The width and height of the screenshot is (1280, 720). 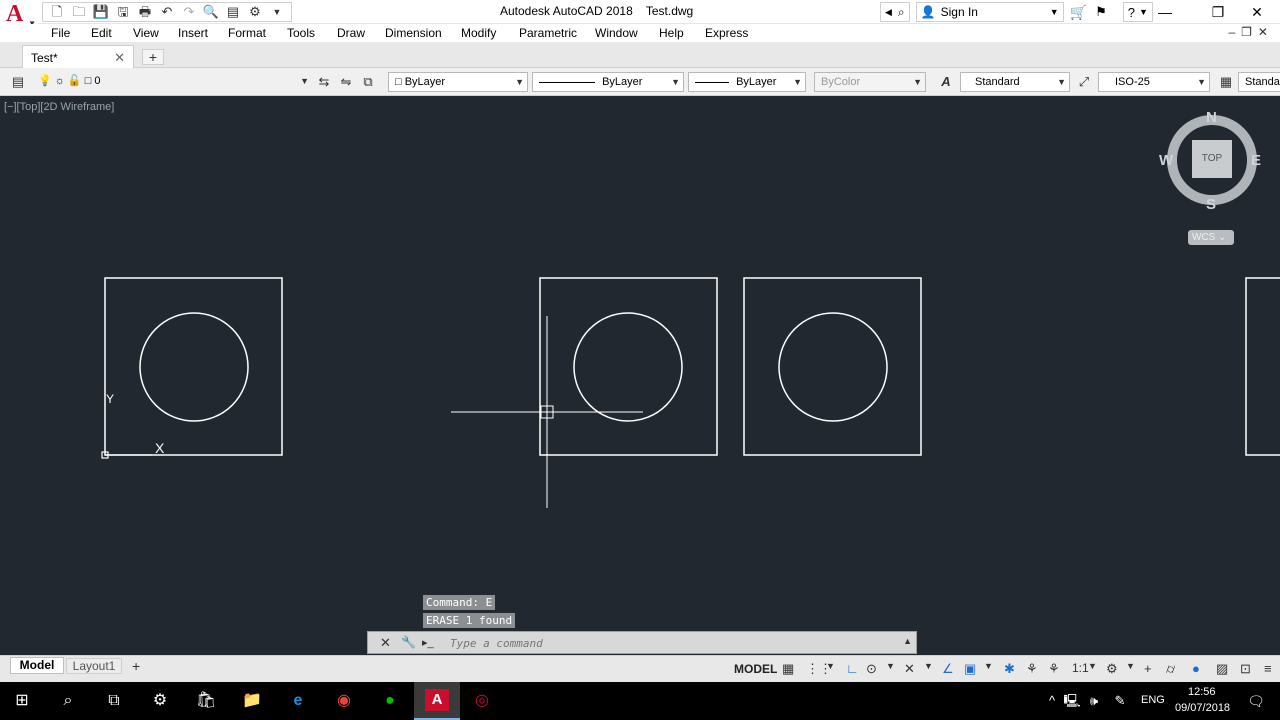 I want to click on hardware-acceleration-icon: ▨, so click(x=1222, y=669).